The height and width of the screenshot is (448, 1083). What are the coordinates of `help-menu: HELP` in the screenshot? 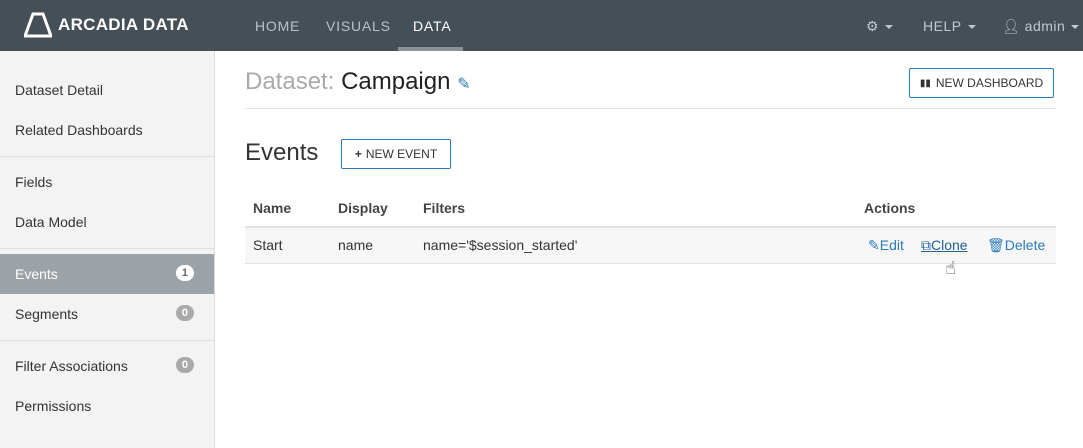 It's located at (949, 26).